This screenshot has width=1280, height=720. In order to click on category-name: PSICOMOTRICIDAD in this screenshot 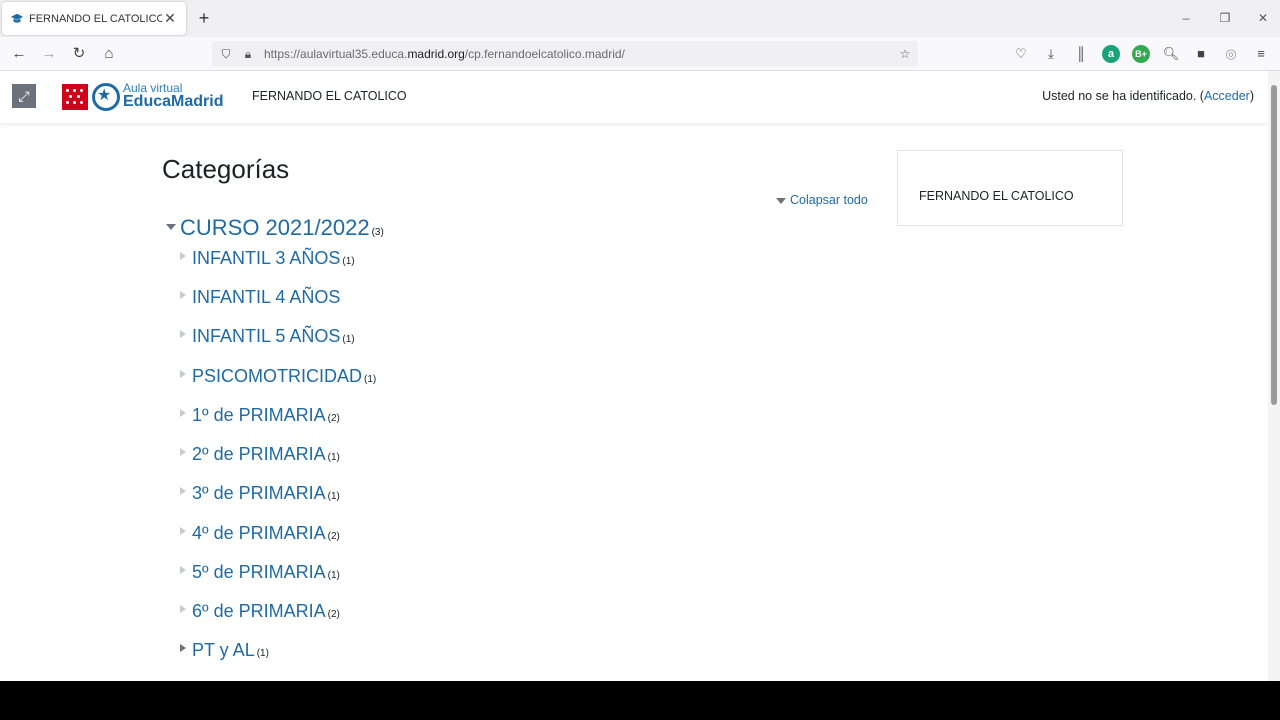, I will do `click(277, 376)`.